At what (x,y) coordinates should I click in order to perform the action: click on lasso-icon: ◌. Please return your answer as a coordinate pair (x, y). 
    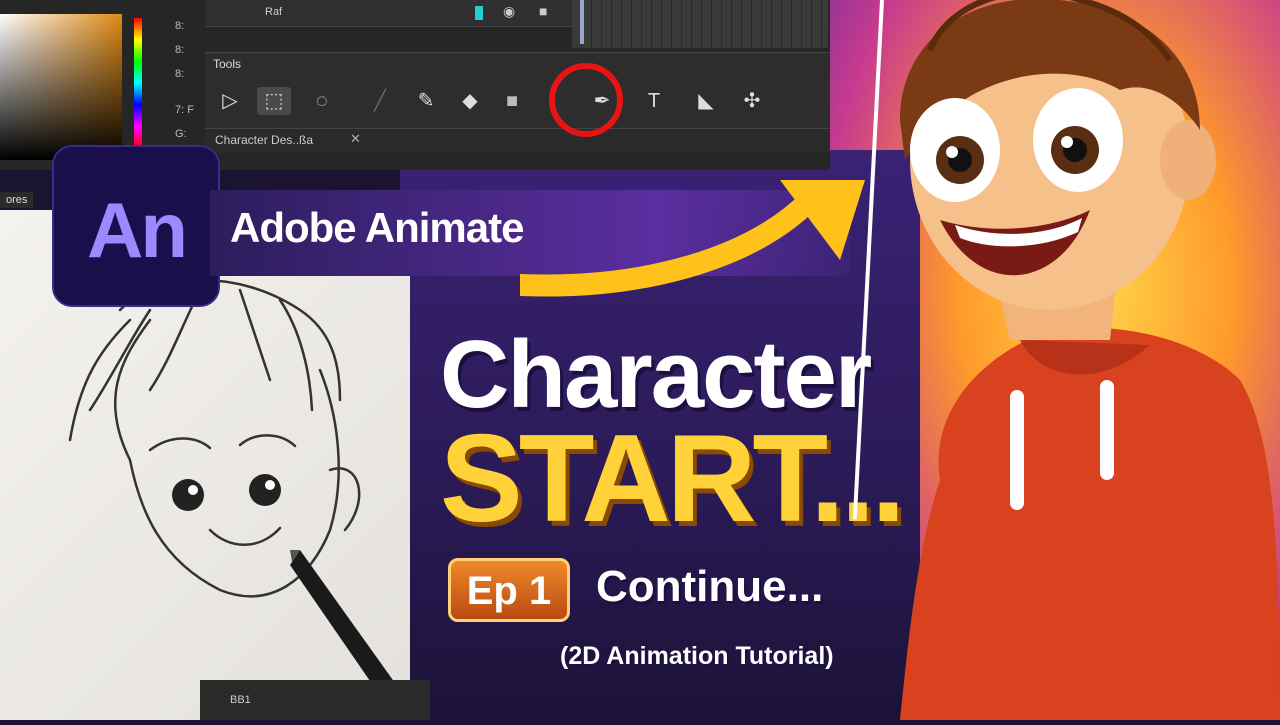
    Looking at the image, I should click on (322, 101).